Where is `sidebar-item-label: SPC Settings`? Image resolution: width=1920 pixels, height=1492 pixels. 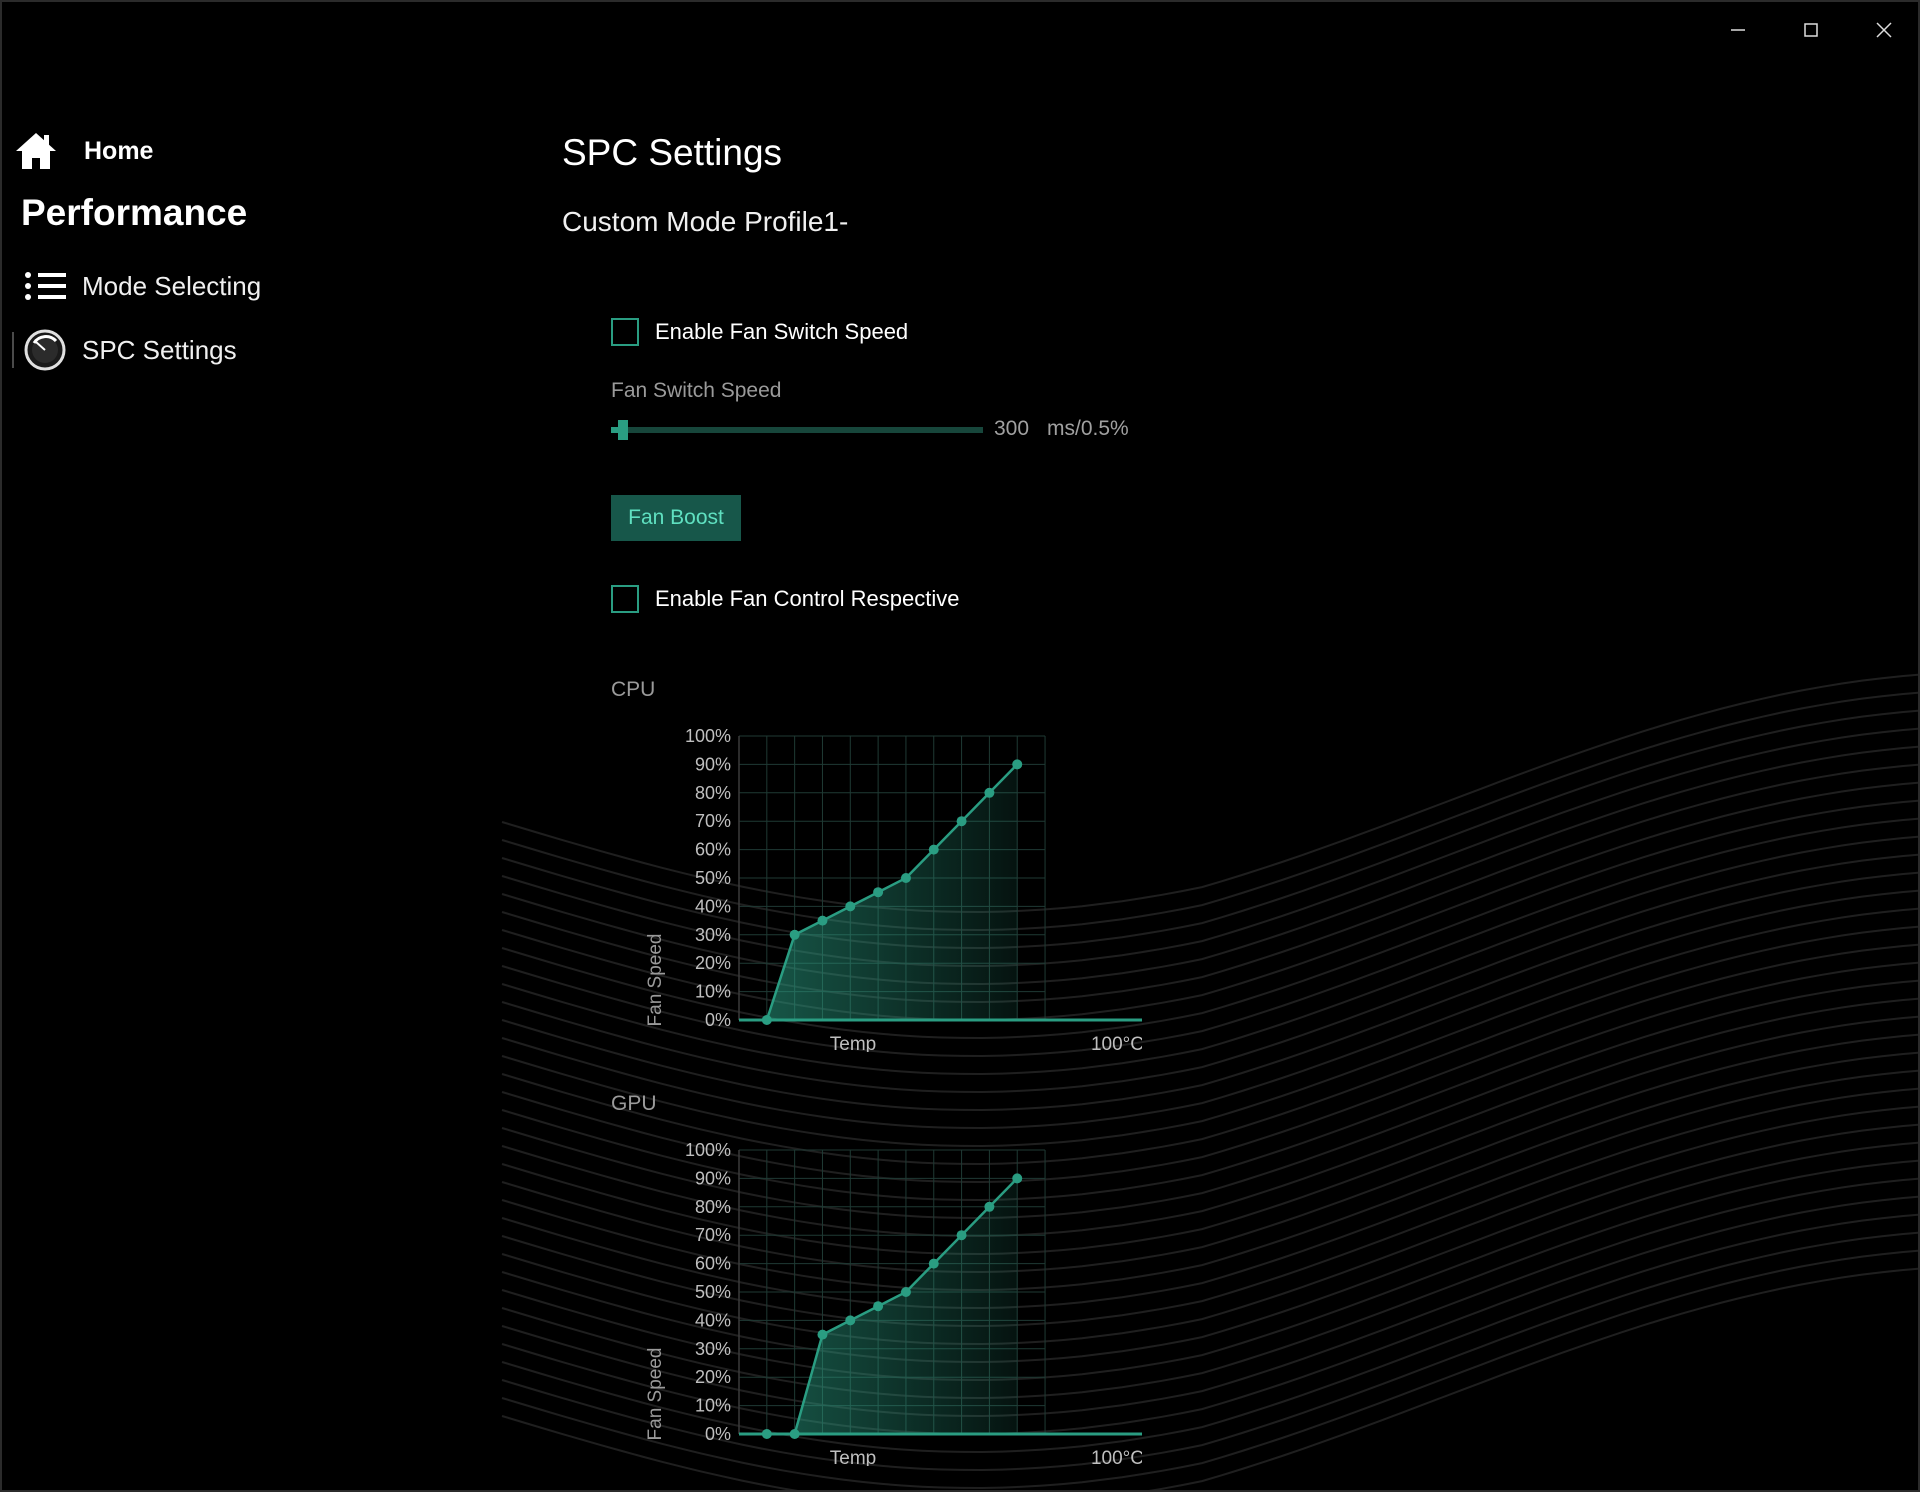
sidebar-item-label: SPC Settings is located at coordinates (159, 349).